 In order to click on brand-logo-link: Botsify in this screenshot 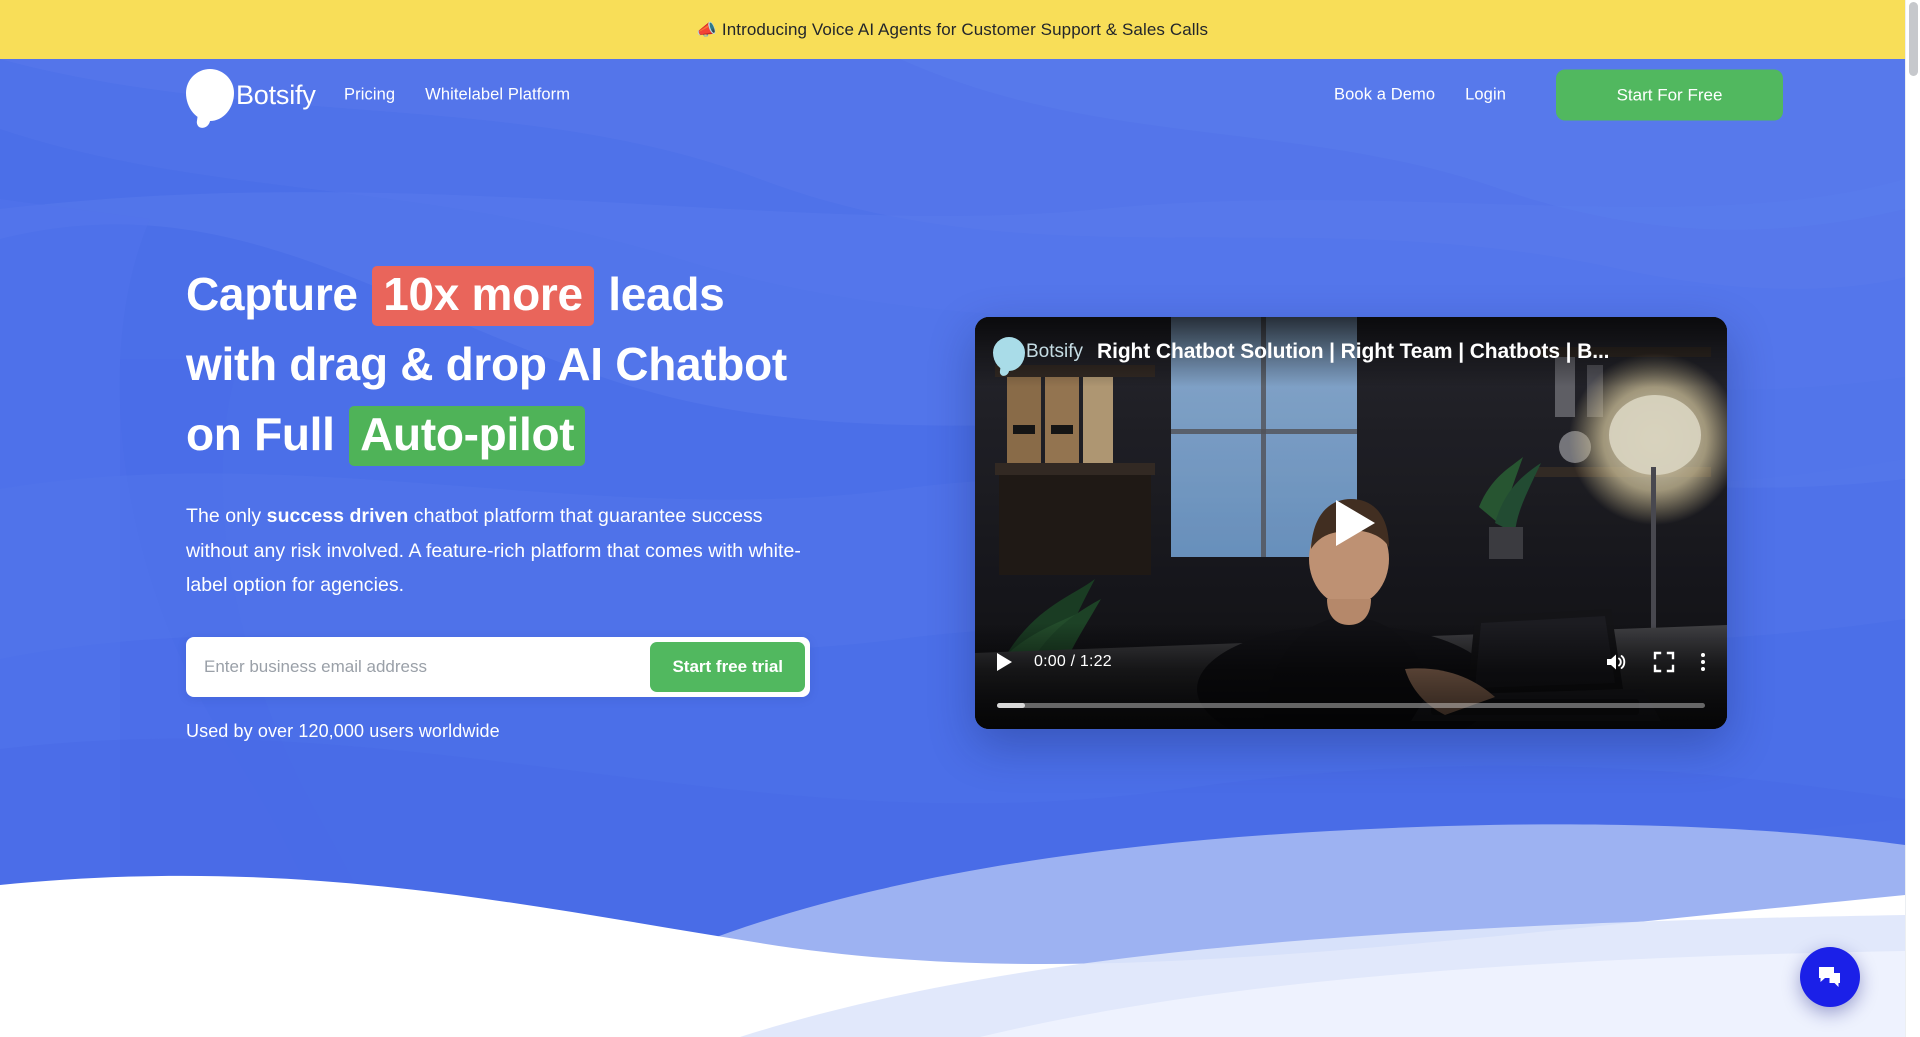, I will do `click(251, 95)`.